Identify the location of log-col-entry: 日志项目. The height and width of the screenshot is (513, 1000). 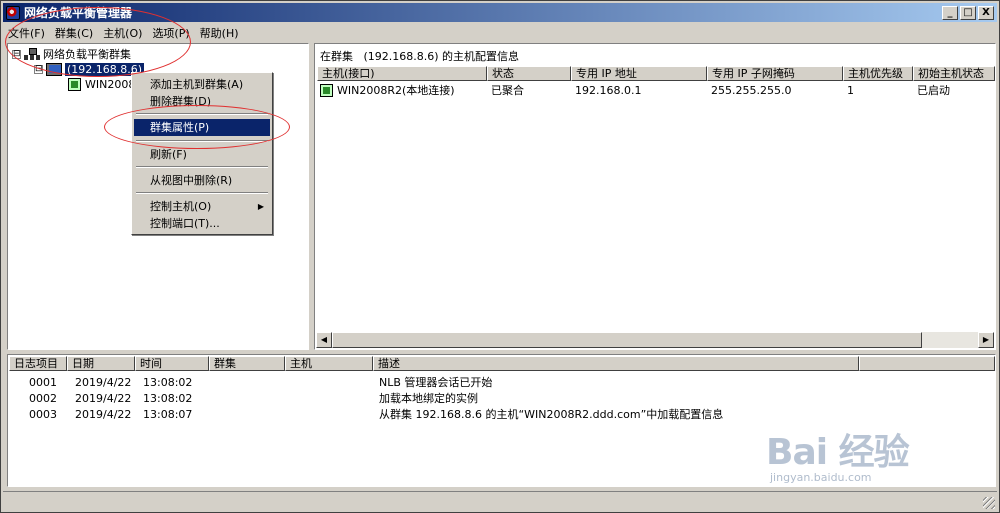
(38, 363).